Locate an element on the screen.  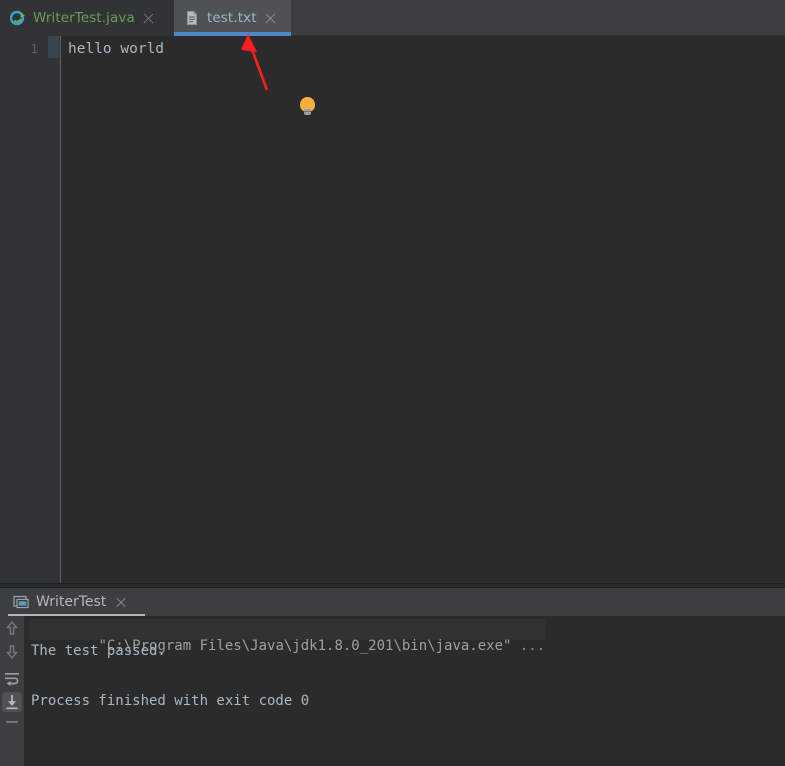
soft-wrap-icon is located at coordinates (12, 679).